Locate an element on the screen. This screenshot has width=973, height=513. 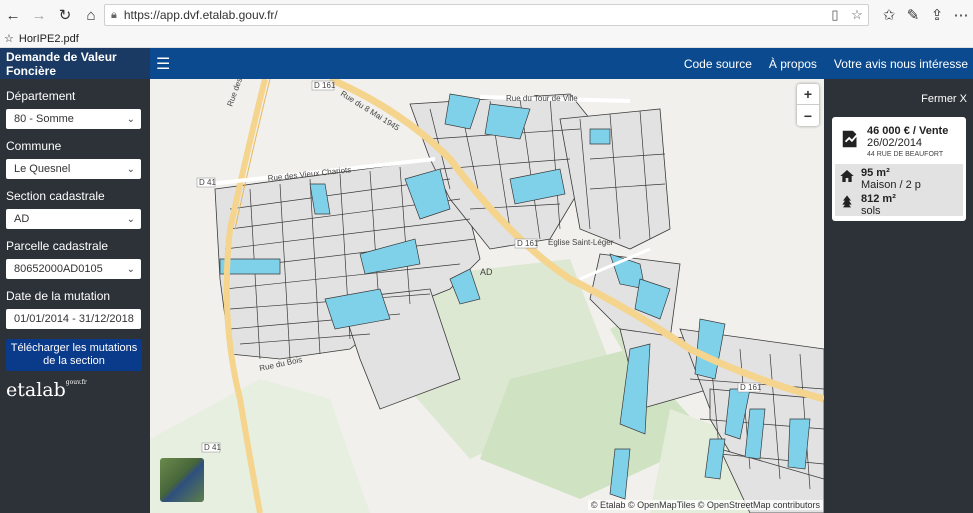
url-text: https://app.dvf.etalab.gouv.fr/ is located at coordinates (200, 15).